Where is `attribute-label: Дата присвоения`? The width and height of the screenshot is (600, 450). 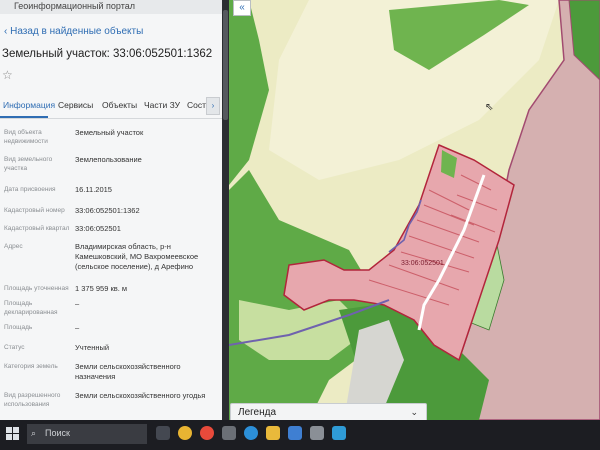 attribute-label: Дата присвоения is located at coordinates (30, 189).